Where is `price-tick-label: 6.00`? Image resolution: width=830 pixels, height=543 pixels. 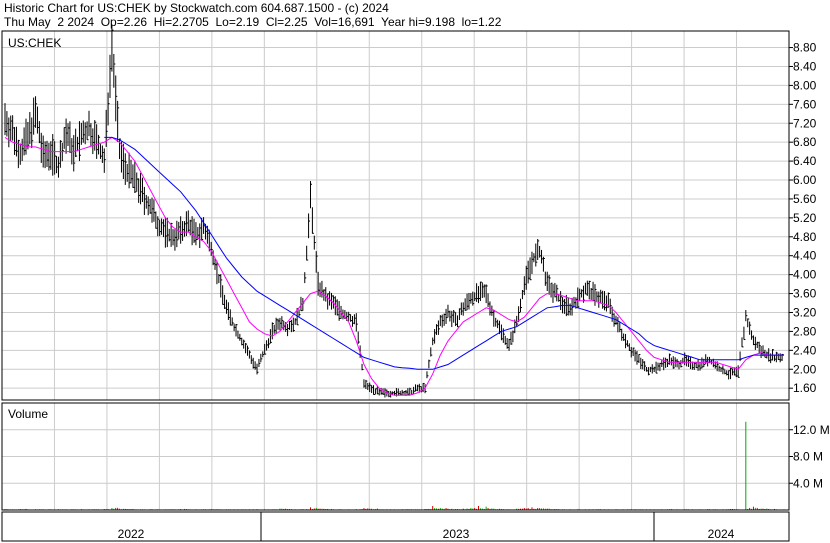 price-tick-label: 6.00 is located at coordinates (805, 180).